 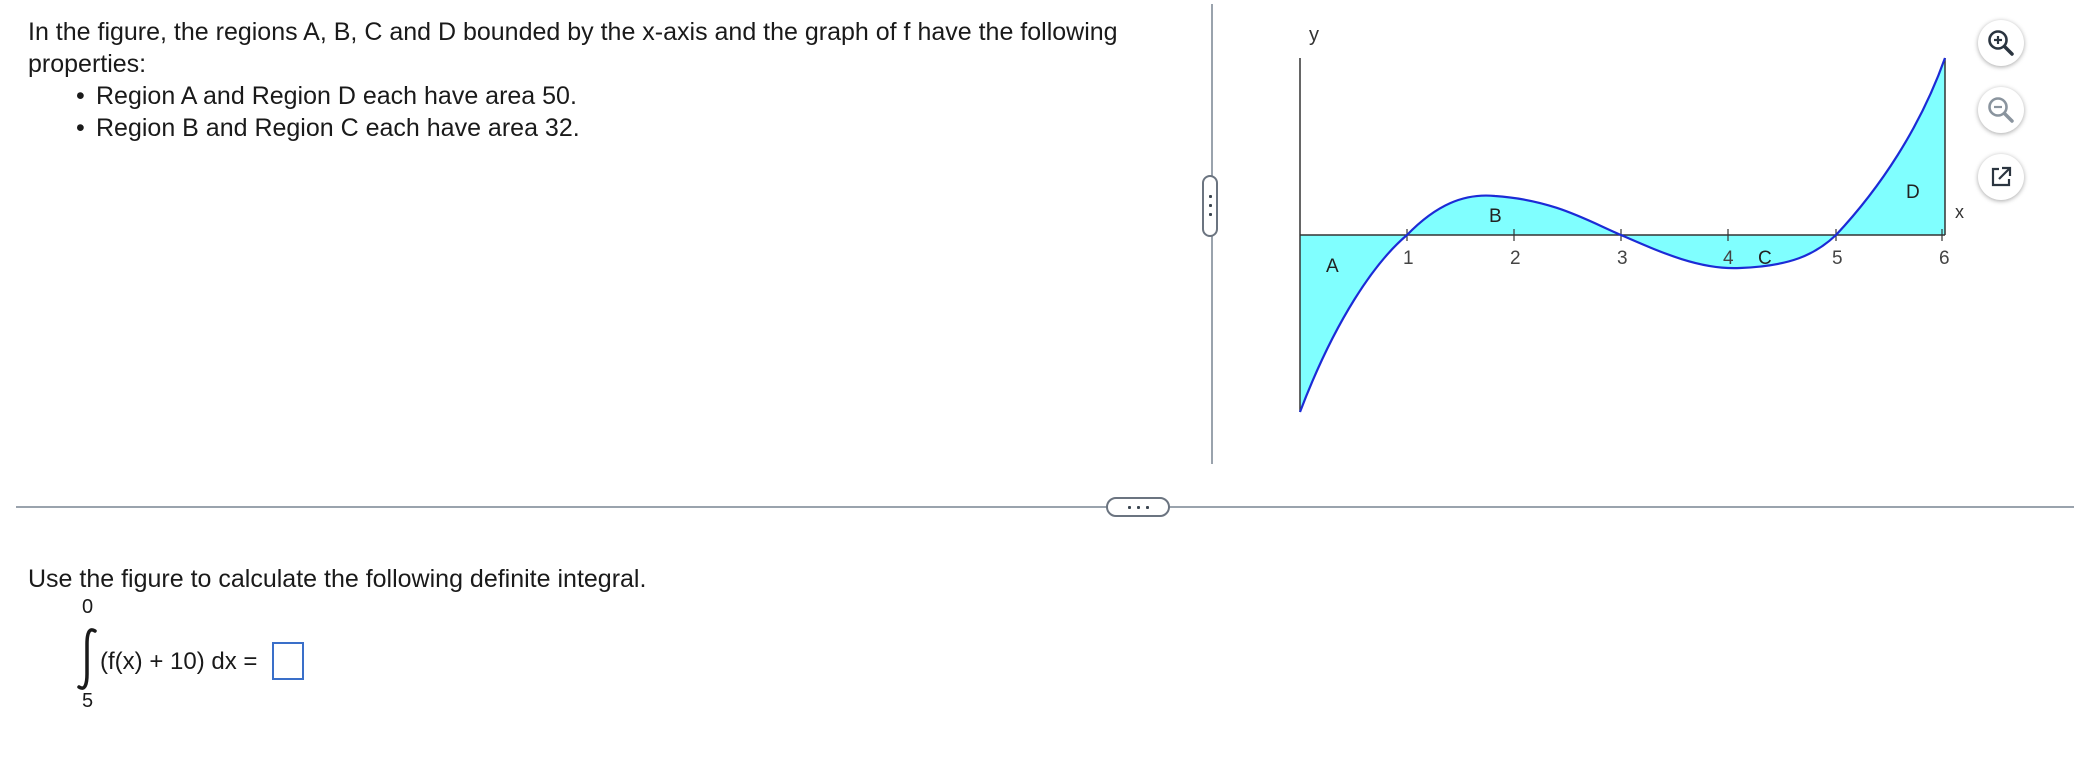 I want to click on region-label-d: D, so click(x=1913, y=192).